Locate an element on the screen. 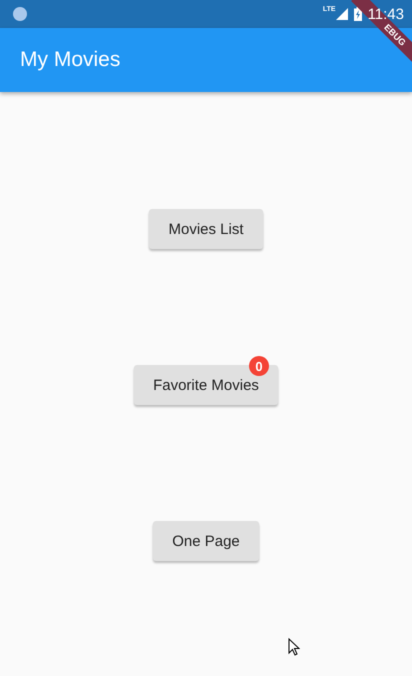 The width and height of the screenshot is (412, 676). mouse-cursor-icon is located at coordinates (294, 647).